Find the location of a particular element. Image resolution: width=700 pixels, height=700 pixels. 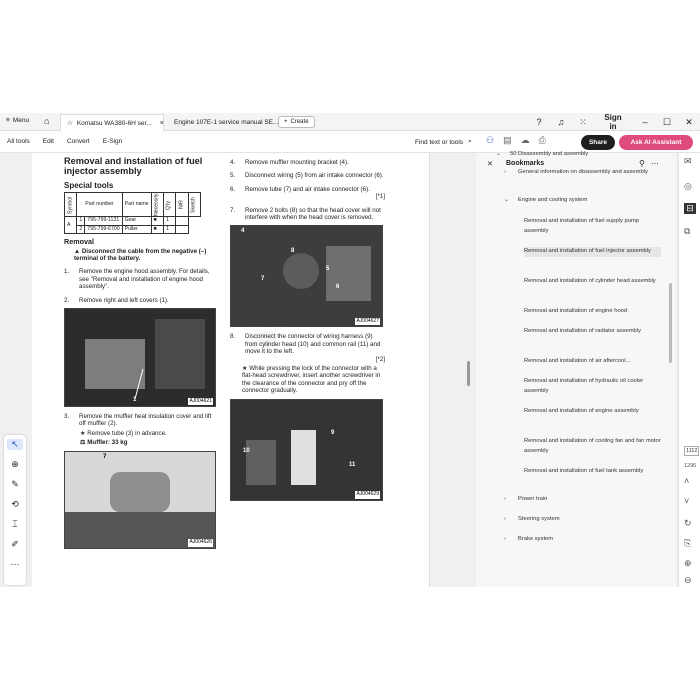

table-header-cell: Part number is located at coordinates (99, 205).